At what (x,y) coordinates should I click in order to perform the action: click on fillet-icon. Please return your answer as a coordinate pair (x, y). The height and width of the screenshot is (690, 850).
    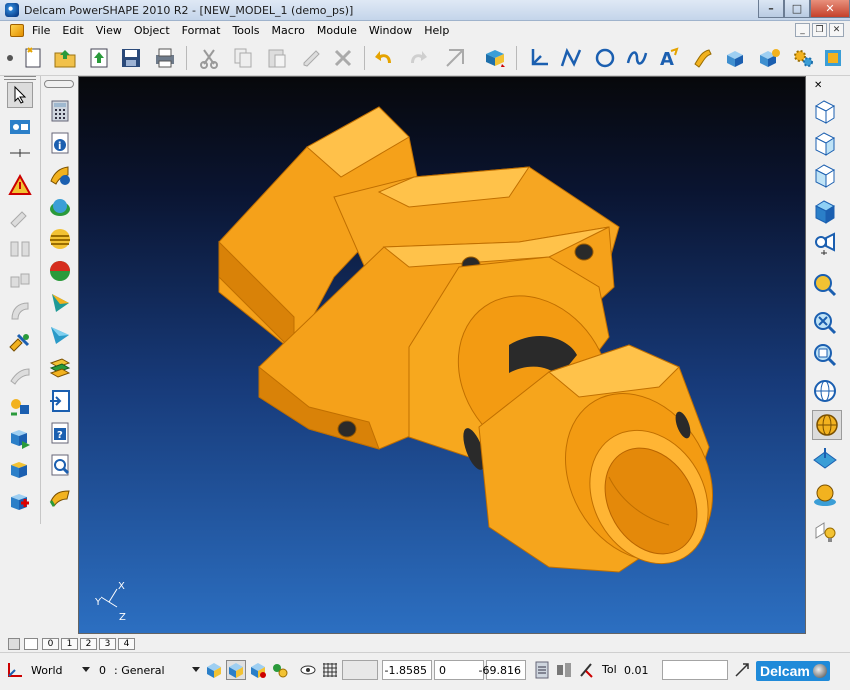
    Looking at the image, I should click on (20, 311).